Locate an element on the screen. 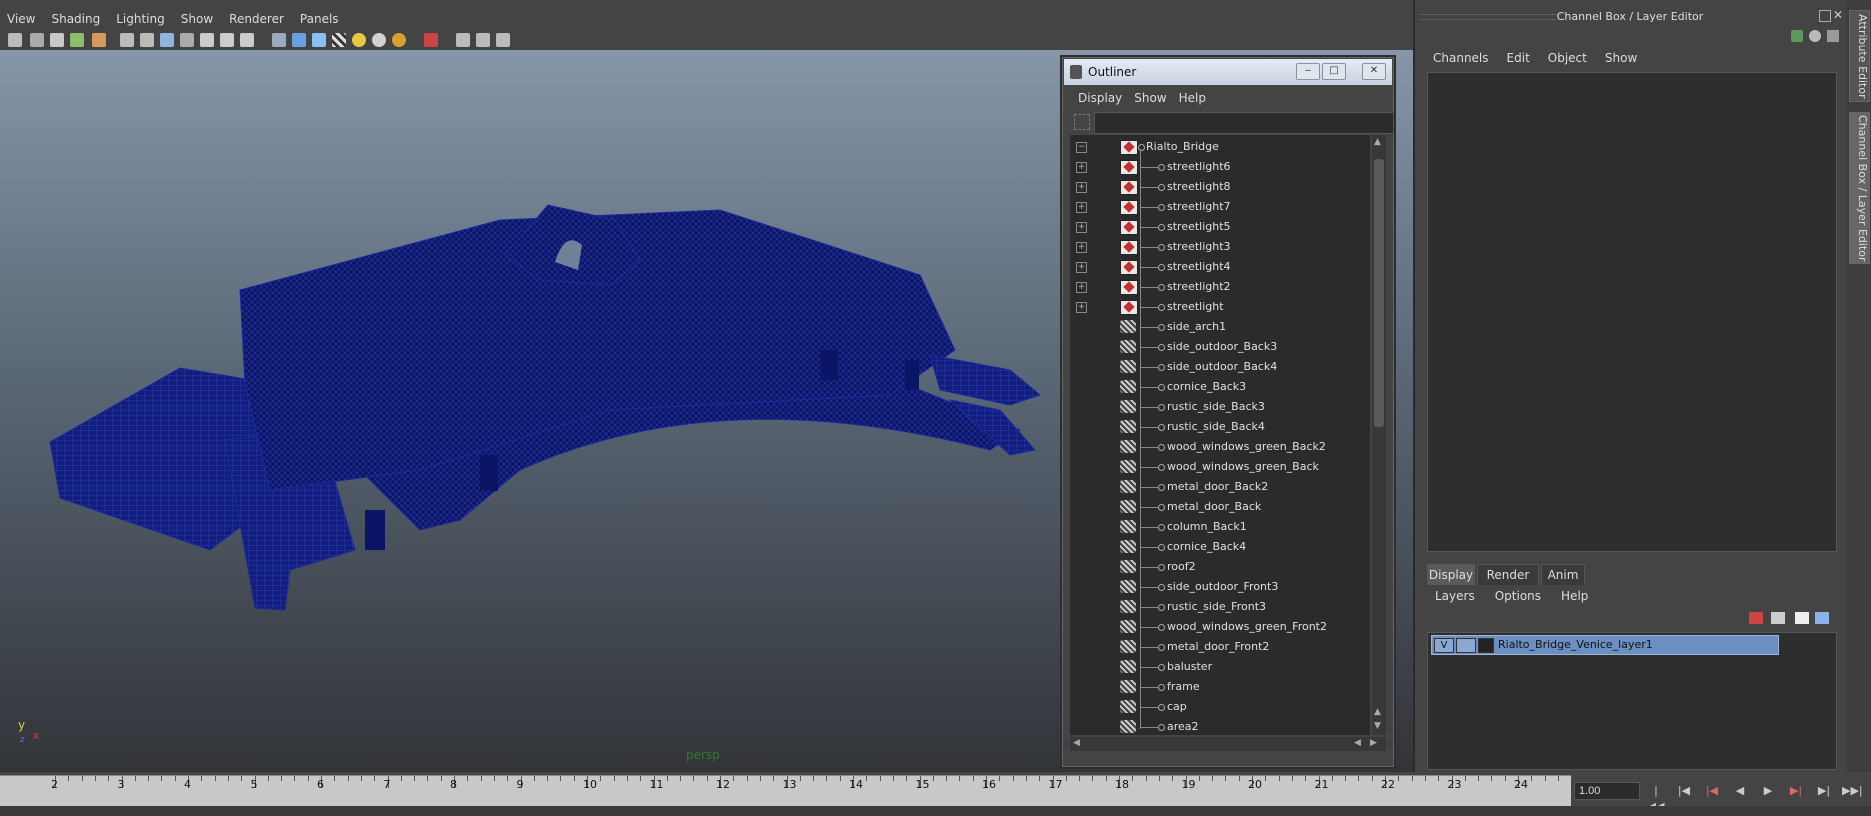 The width and height of the screenshot is (1871, 816). scroll-right-icon: ▶ is located at coordinates (1373, 743).